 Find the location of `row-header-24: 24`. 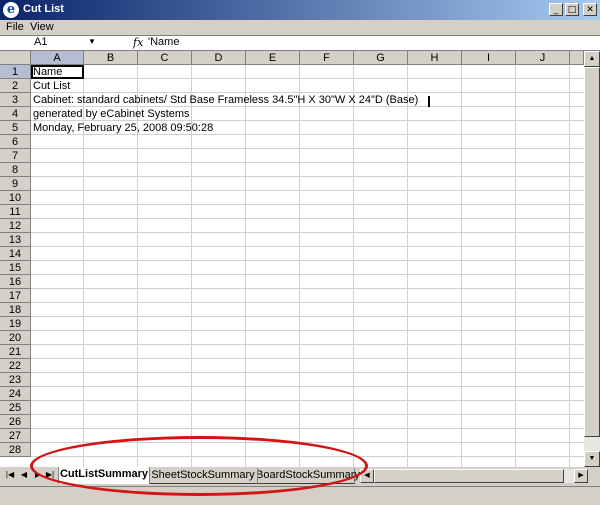

row-header-24: 24 is located at coordinates (15, 394).